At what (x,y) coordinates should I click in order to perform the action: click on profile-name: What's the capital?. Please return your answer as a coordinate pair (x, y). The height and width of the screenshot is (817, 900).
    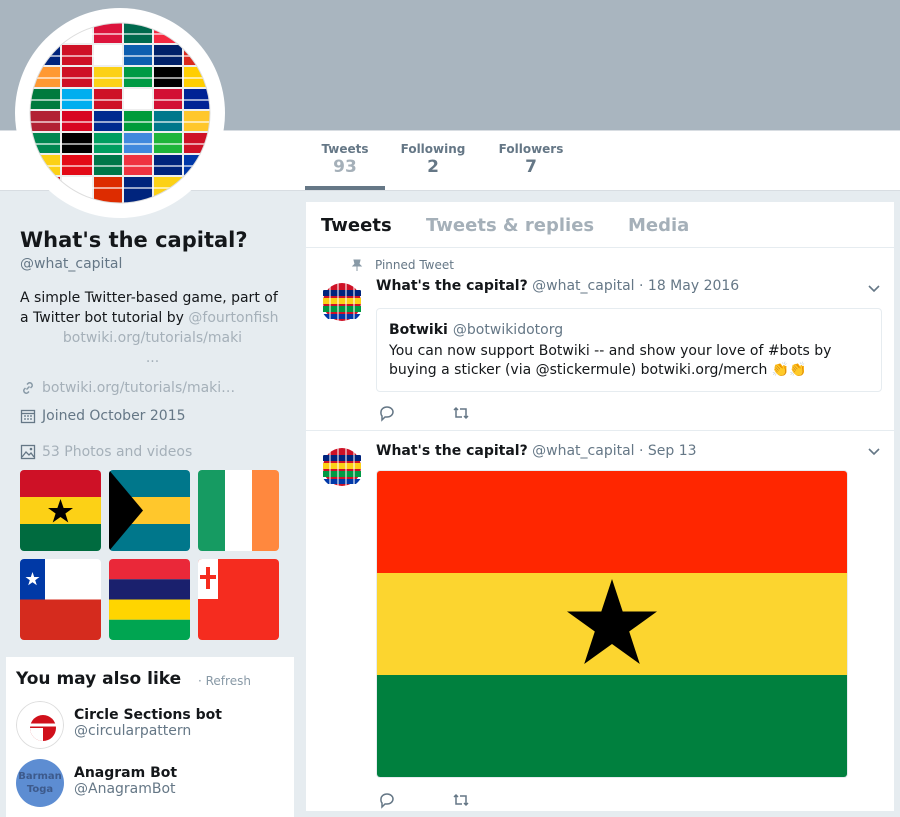
    Looking at the image, I should click on (134, 240).